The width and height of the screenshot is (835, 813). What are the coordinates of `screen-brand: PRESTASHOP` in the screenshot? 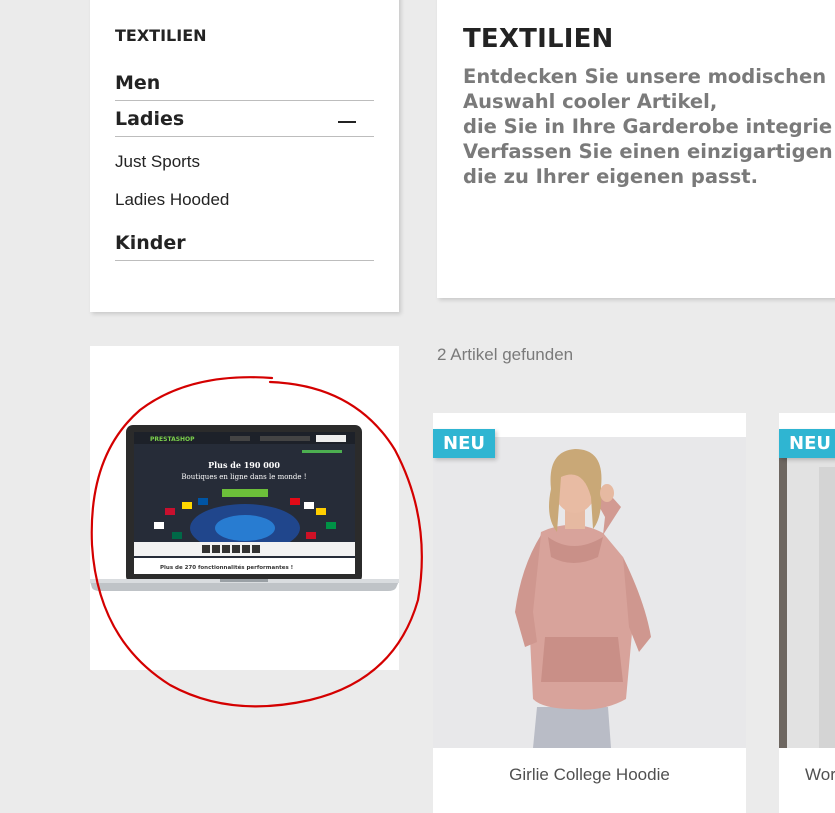 It's located at (172, 439).